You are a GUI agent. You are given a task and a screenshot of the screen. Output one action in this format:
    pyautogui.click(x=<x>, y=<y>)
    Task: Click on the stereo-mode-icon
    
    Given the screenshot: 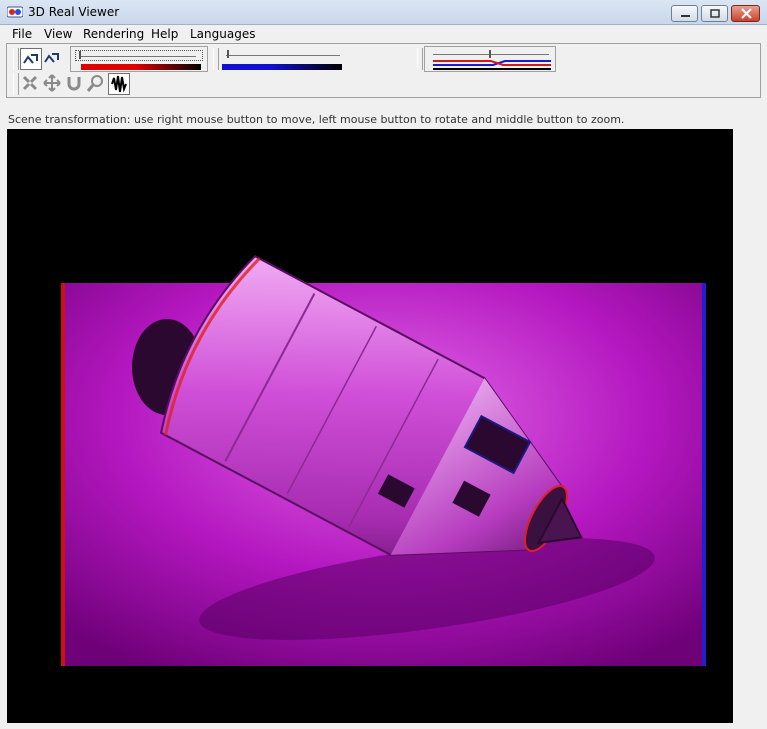 What is the action you would take?
    pyautogui.click(x=51, y=58)
    